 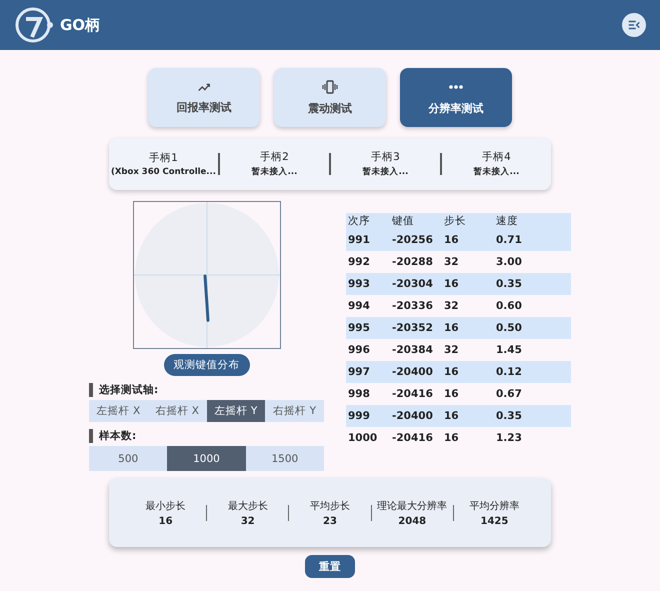 I want to click on sample-option: 1500, so click(x=285, y=458).